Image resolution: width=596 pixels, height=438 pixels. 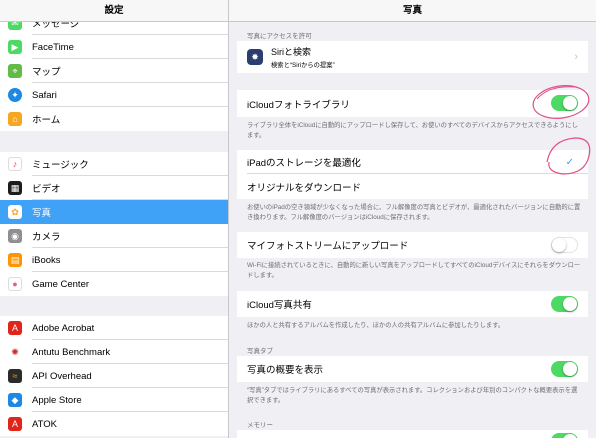 What do you see at coordinates (15, 47) in the screenshot?
I see `facetime-icon: ▶` at bounding box center [15, 47].